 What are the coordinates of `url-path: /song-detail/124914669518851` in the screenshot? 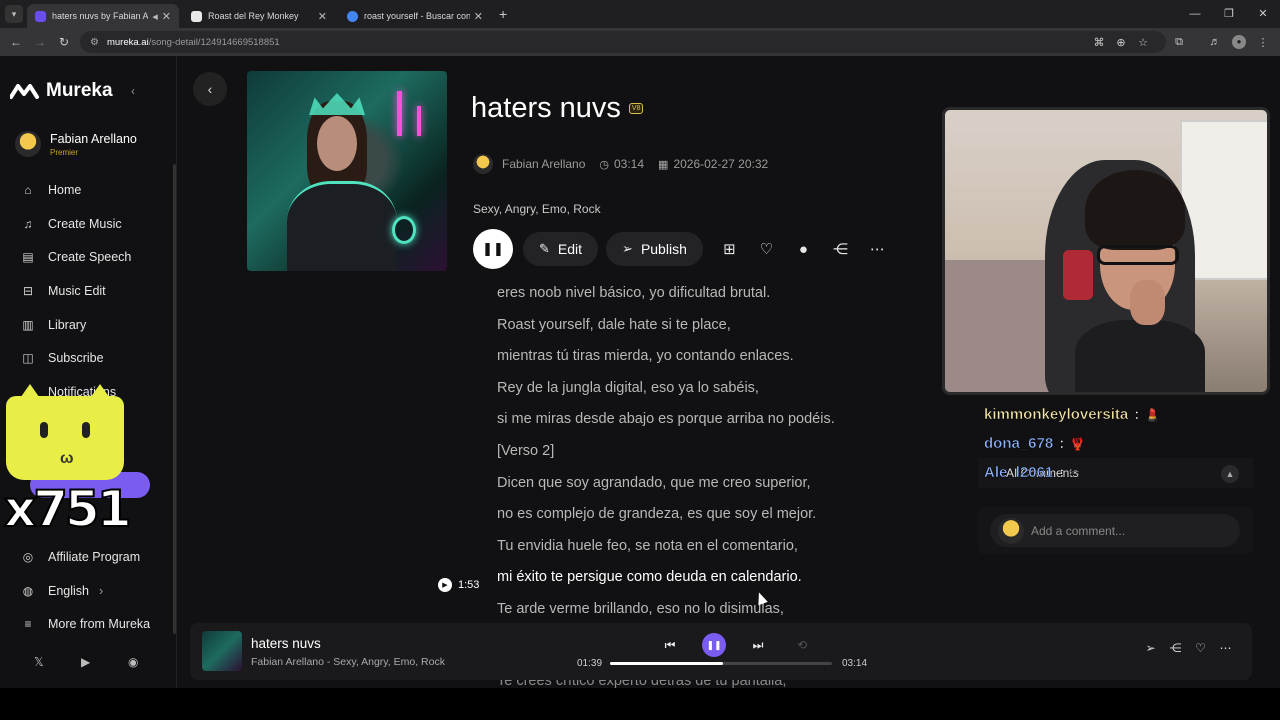 It's located at (214, 42).